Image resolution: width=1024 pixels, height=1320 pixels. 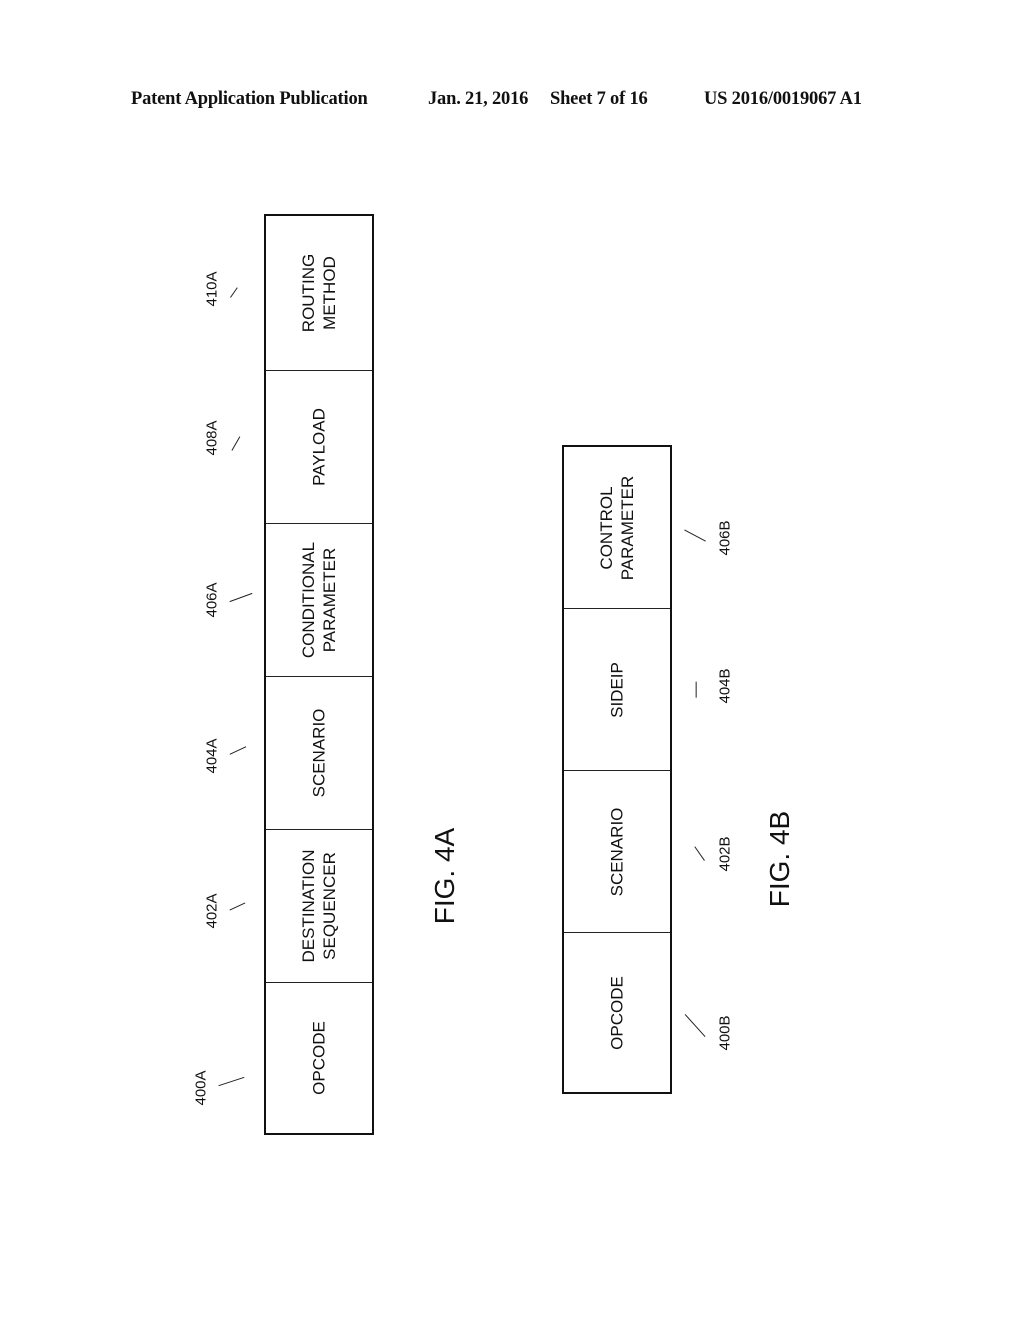 I want to click on fig4a-field-destination-sequencer: DESTINATION SEQUENCER, so click(x=319, y=905).